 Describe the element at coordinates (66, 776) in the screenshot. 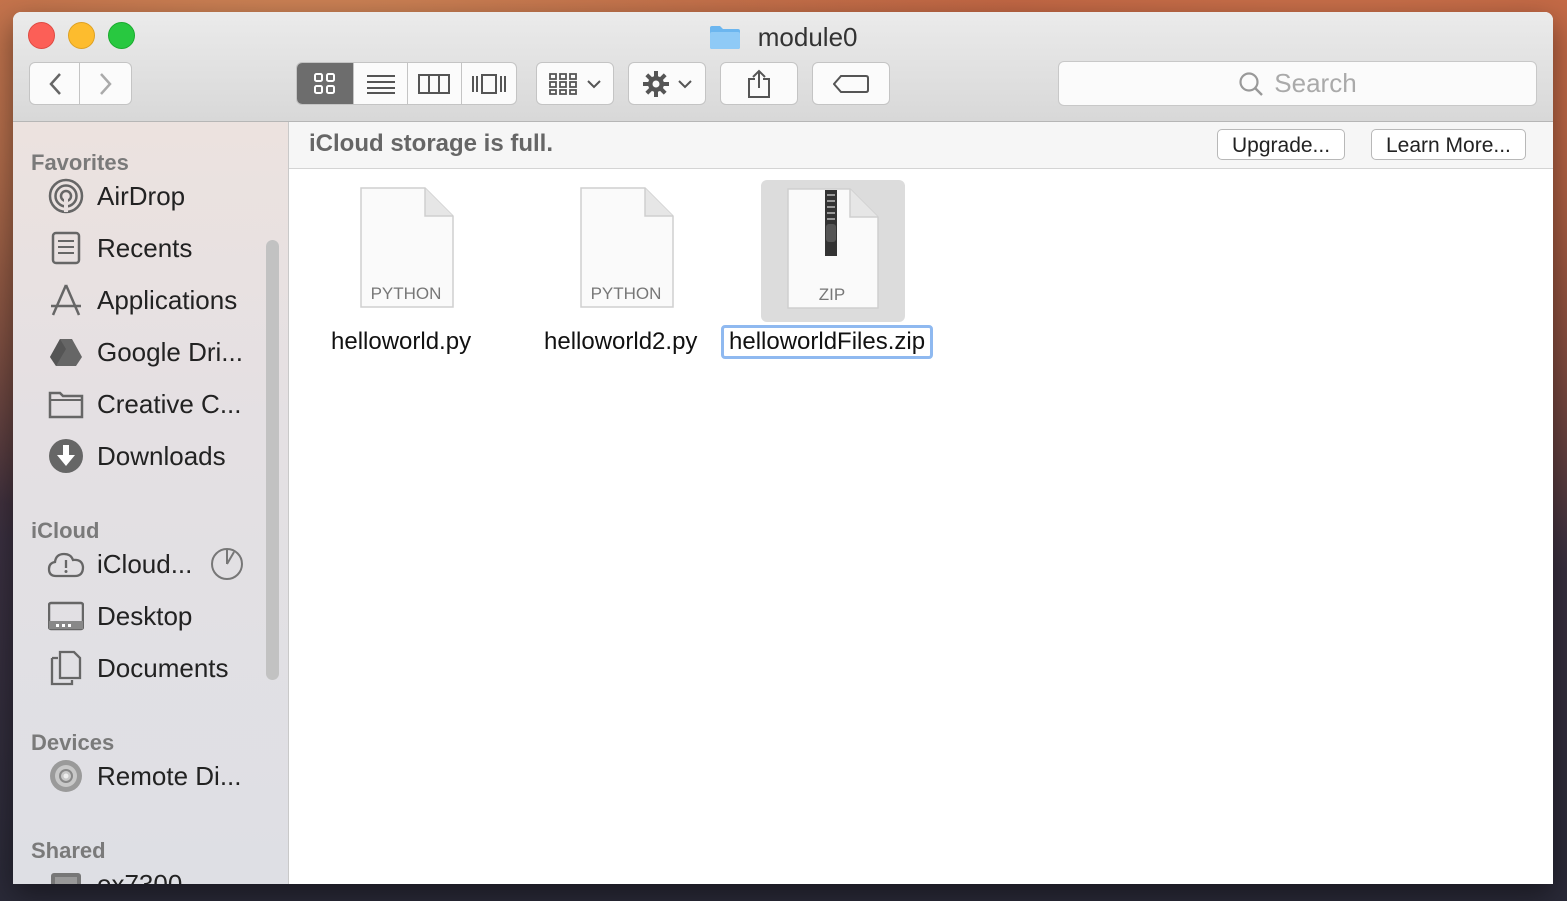

I see `disc-icon` at that location.